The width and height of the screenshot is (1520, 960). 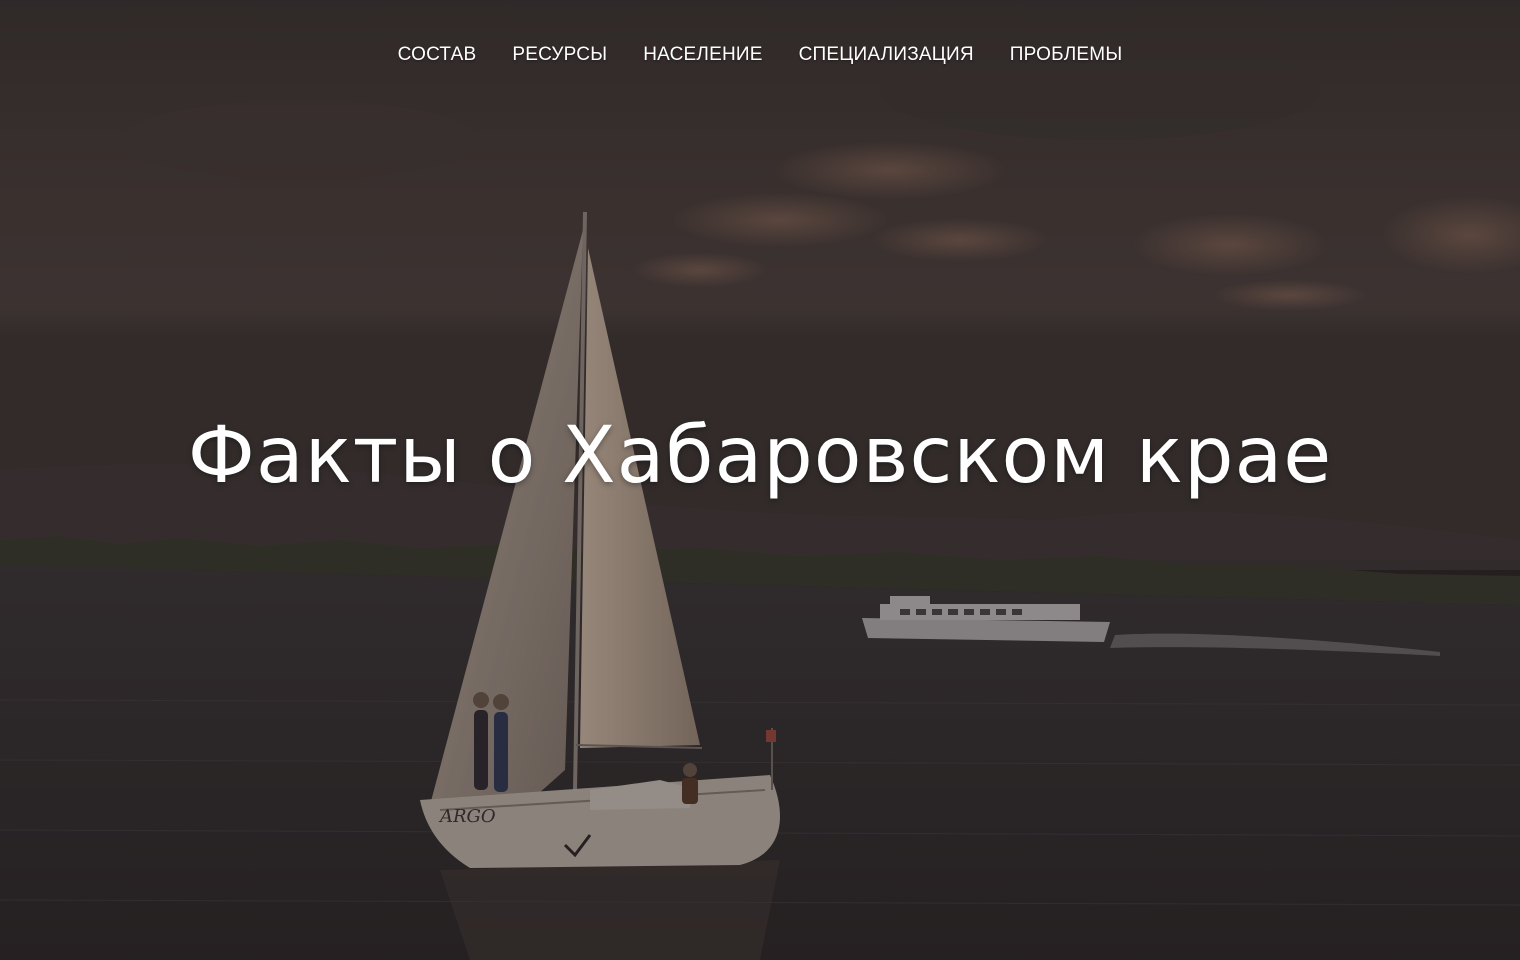 What do you see at coordinates (437, 55) in the screenshot?
I see `nav-link-sostav: СОСТАВ` at bounding box center [437, 55].